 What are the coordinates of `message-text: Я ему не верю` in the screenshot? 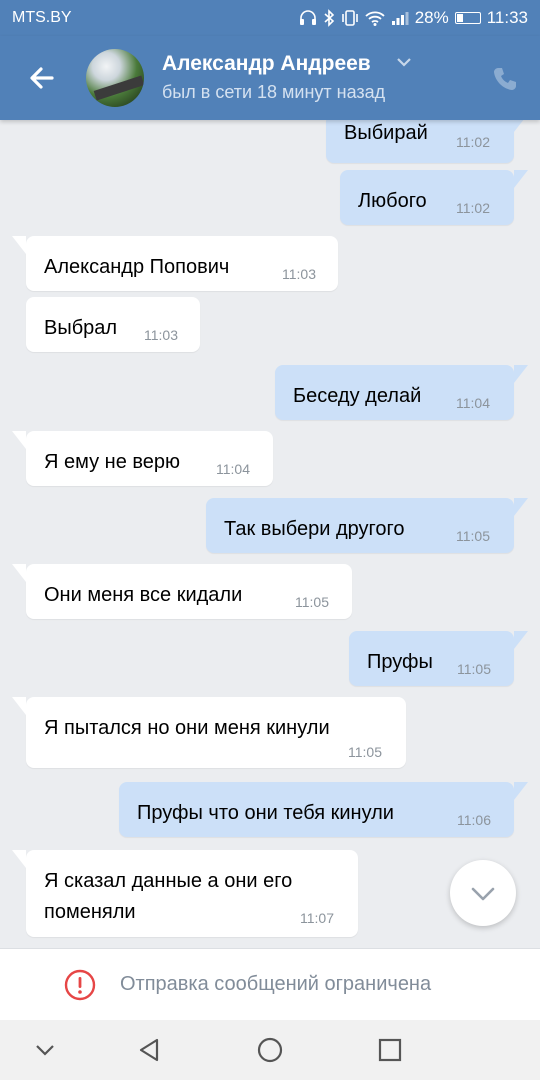 It's located at (112, 462).